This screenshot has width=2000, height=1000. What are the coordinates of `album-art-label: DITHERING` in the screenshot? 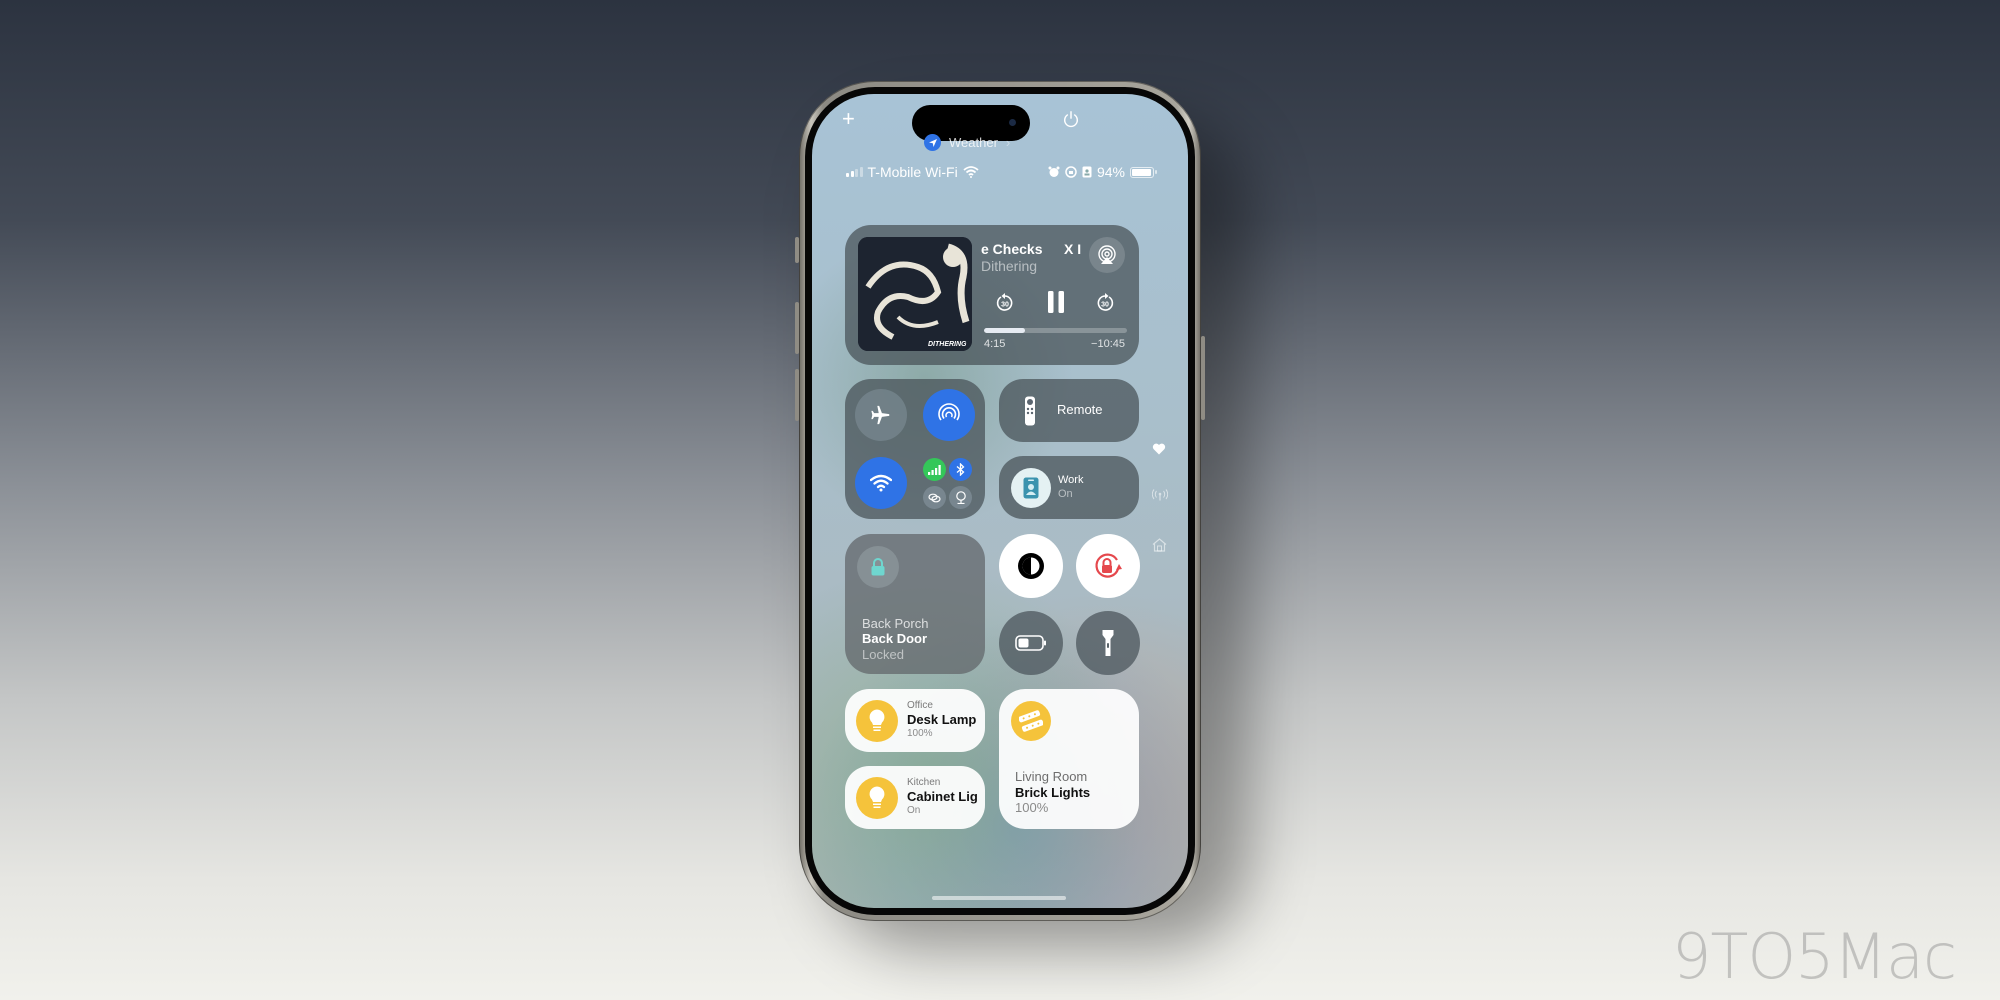 It's located at (947, 344).